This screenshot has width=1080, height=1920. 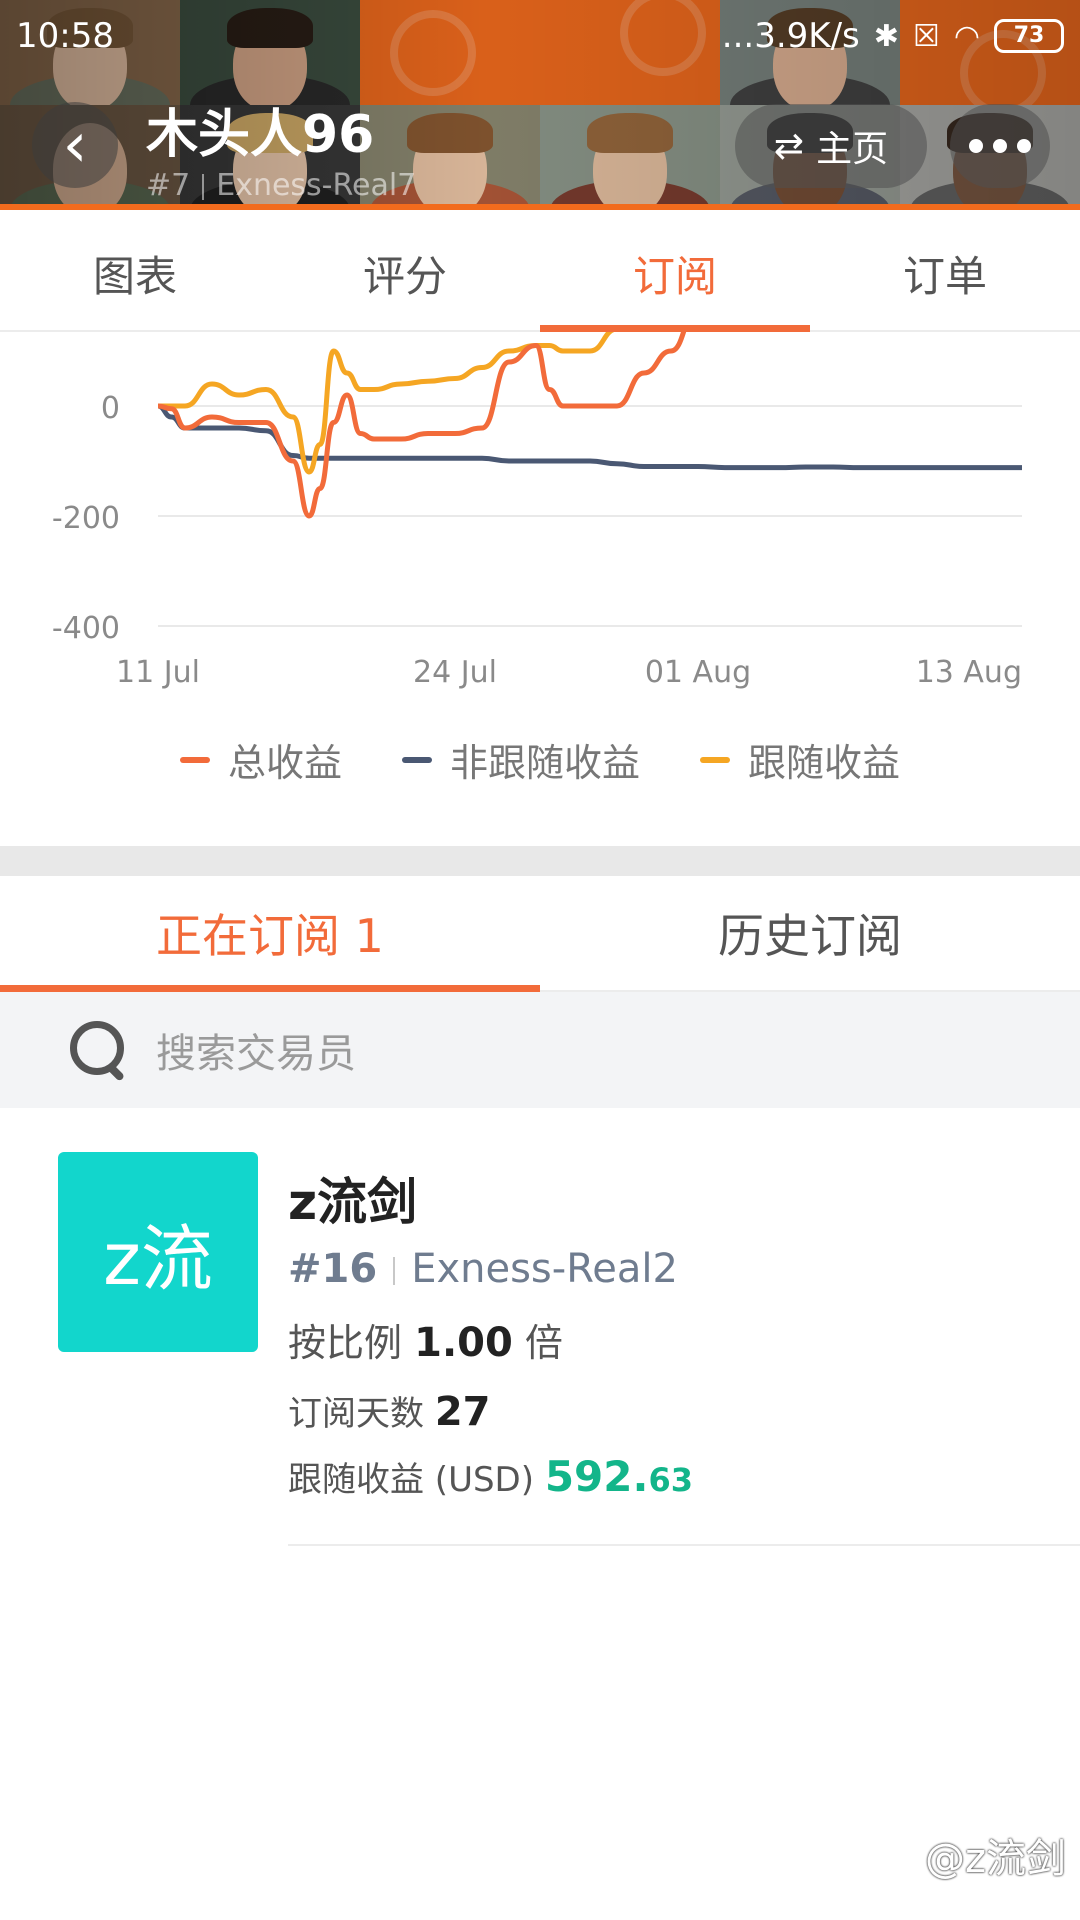 I want to click on subscribed-trader-rank: #16 Exness-Real2, so click(x=483, y=1269).